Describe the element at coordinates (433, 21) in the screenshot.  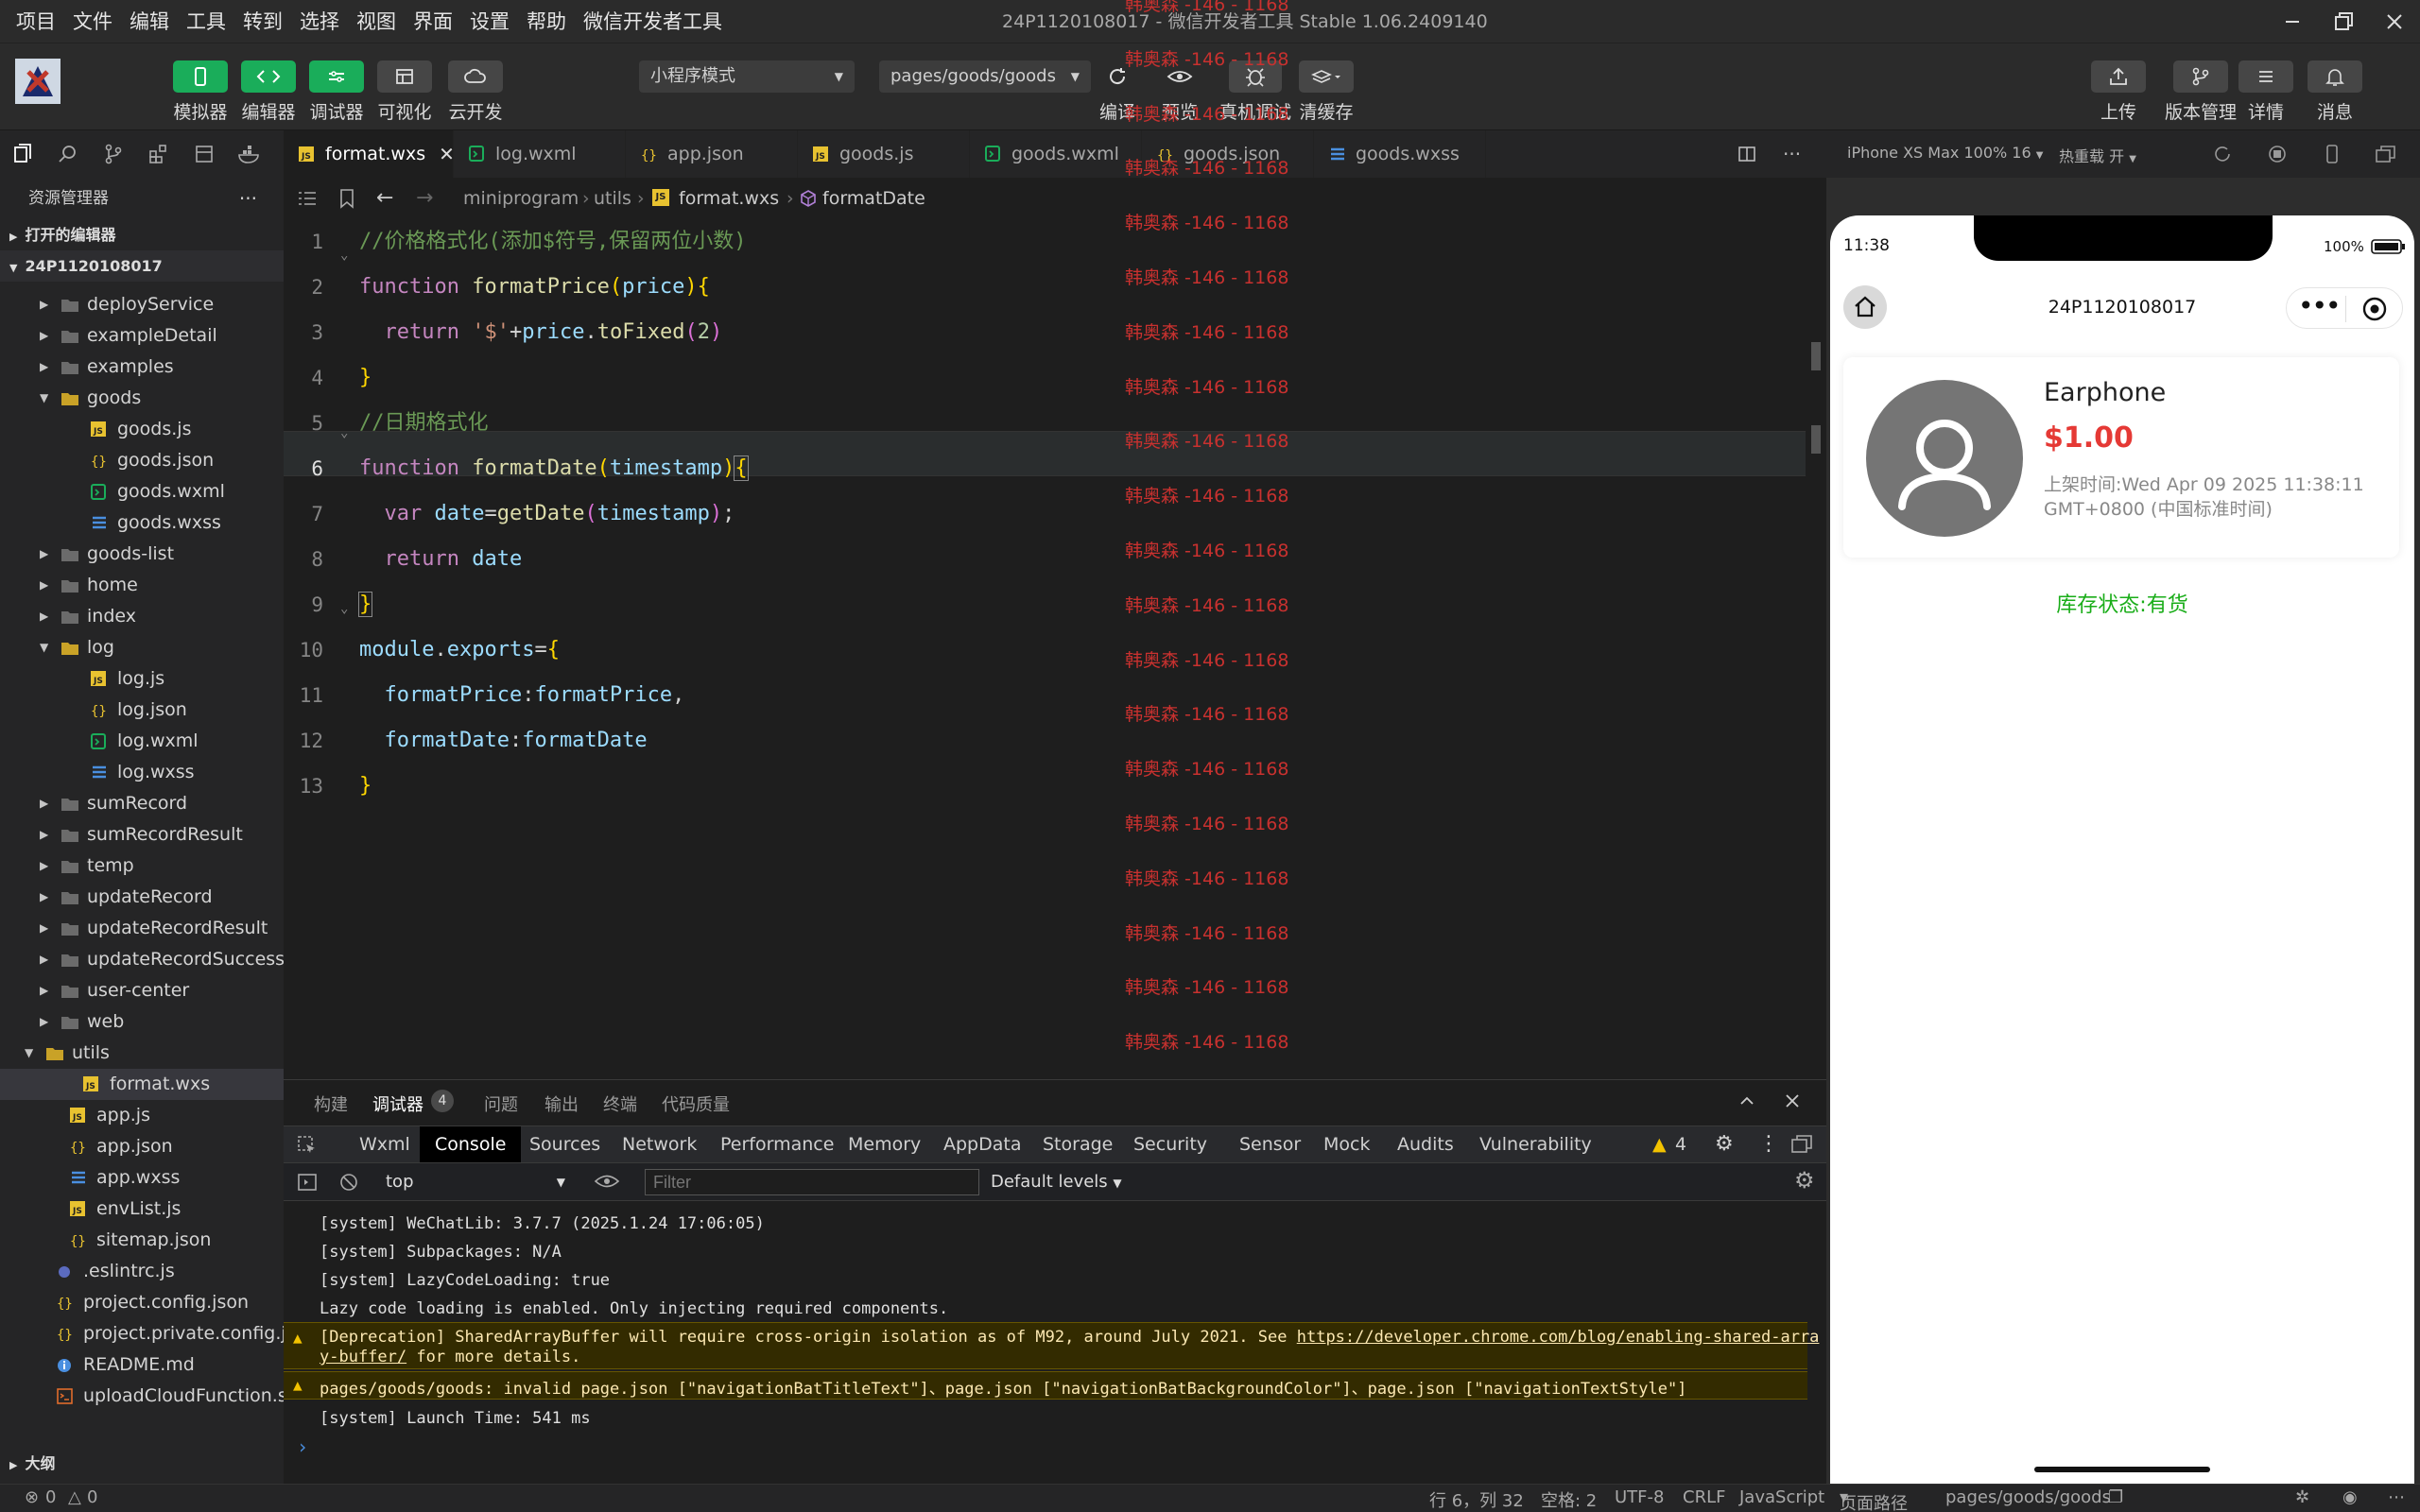
I see `menu-interface: 界面` at that location.